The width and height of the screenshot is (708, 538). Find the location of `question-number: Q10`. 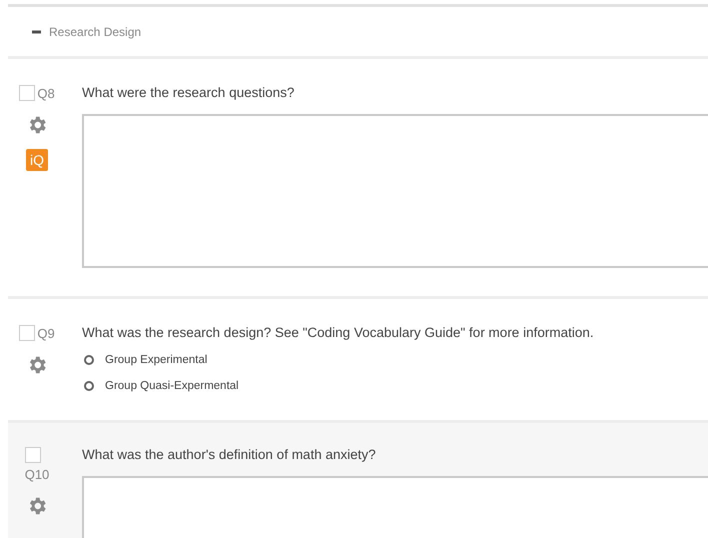

question-number: Q10 is located at coordinates (37, 474).